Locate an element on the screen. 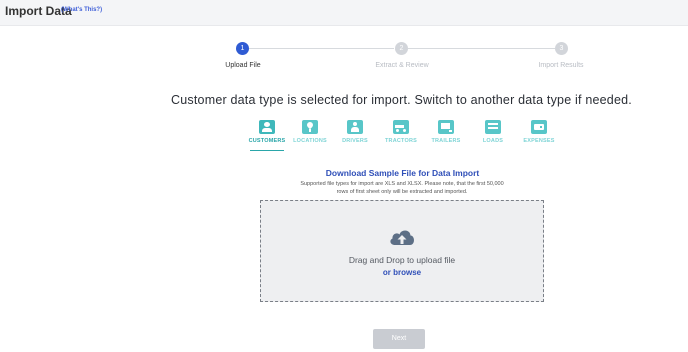  data-type-locations: LOCATIONS is located at coordinates (310, 135).